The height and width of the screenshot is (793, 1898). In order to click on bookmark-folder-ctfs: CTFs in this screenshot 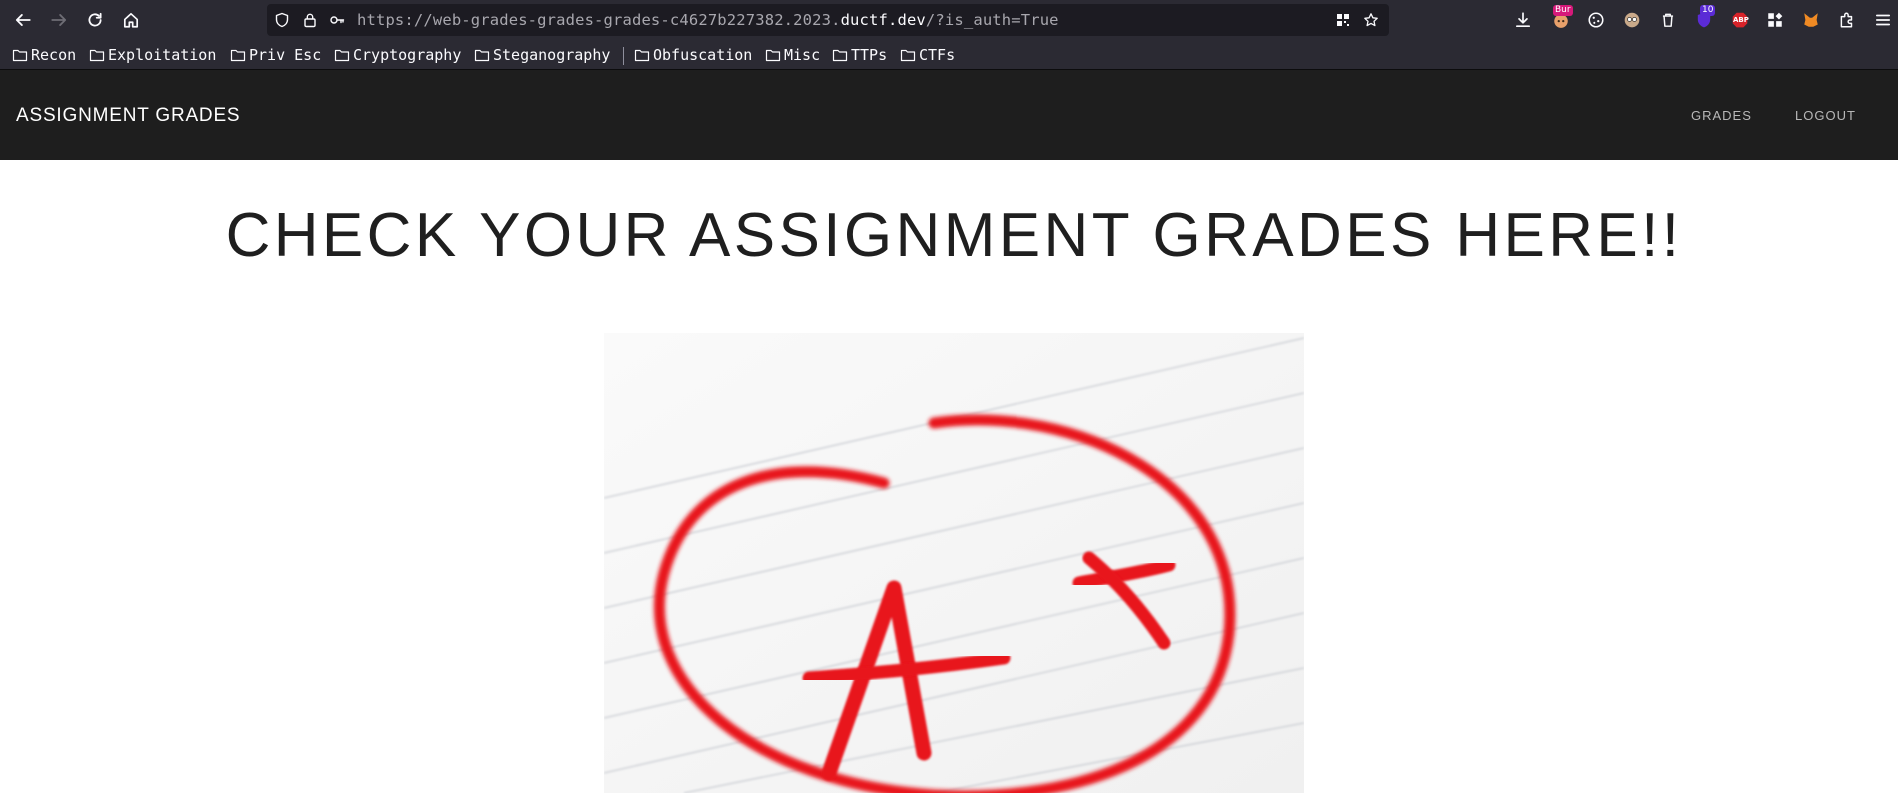, I will do `click(927, 55)`.